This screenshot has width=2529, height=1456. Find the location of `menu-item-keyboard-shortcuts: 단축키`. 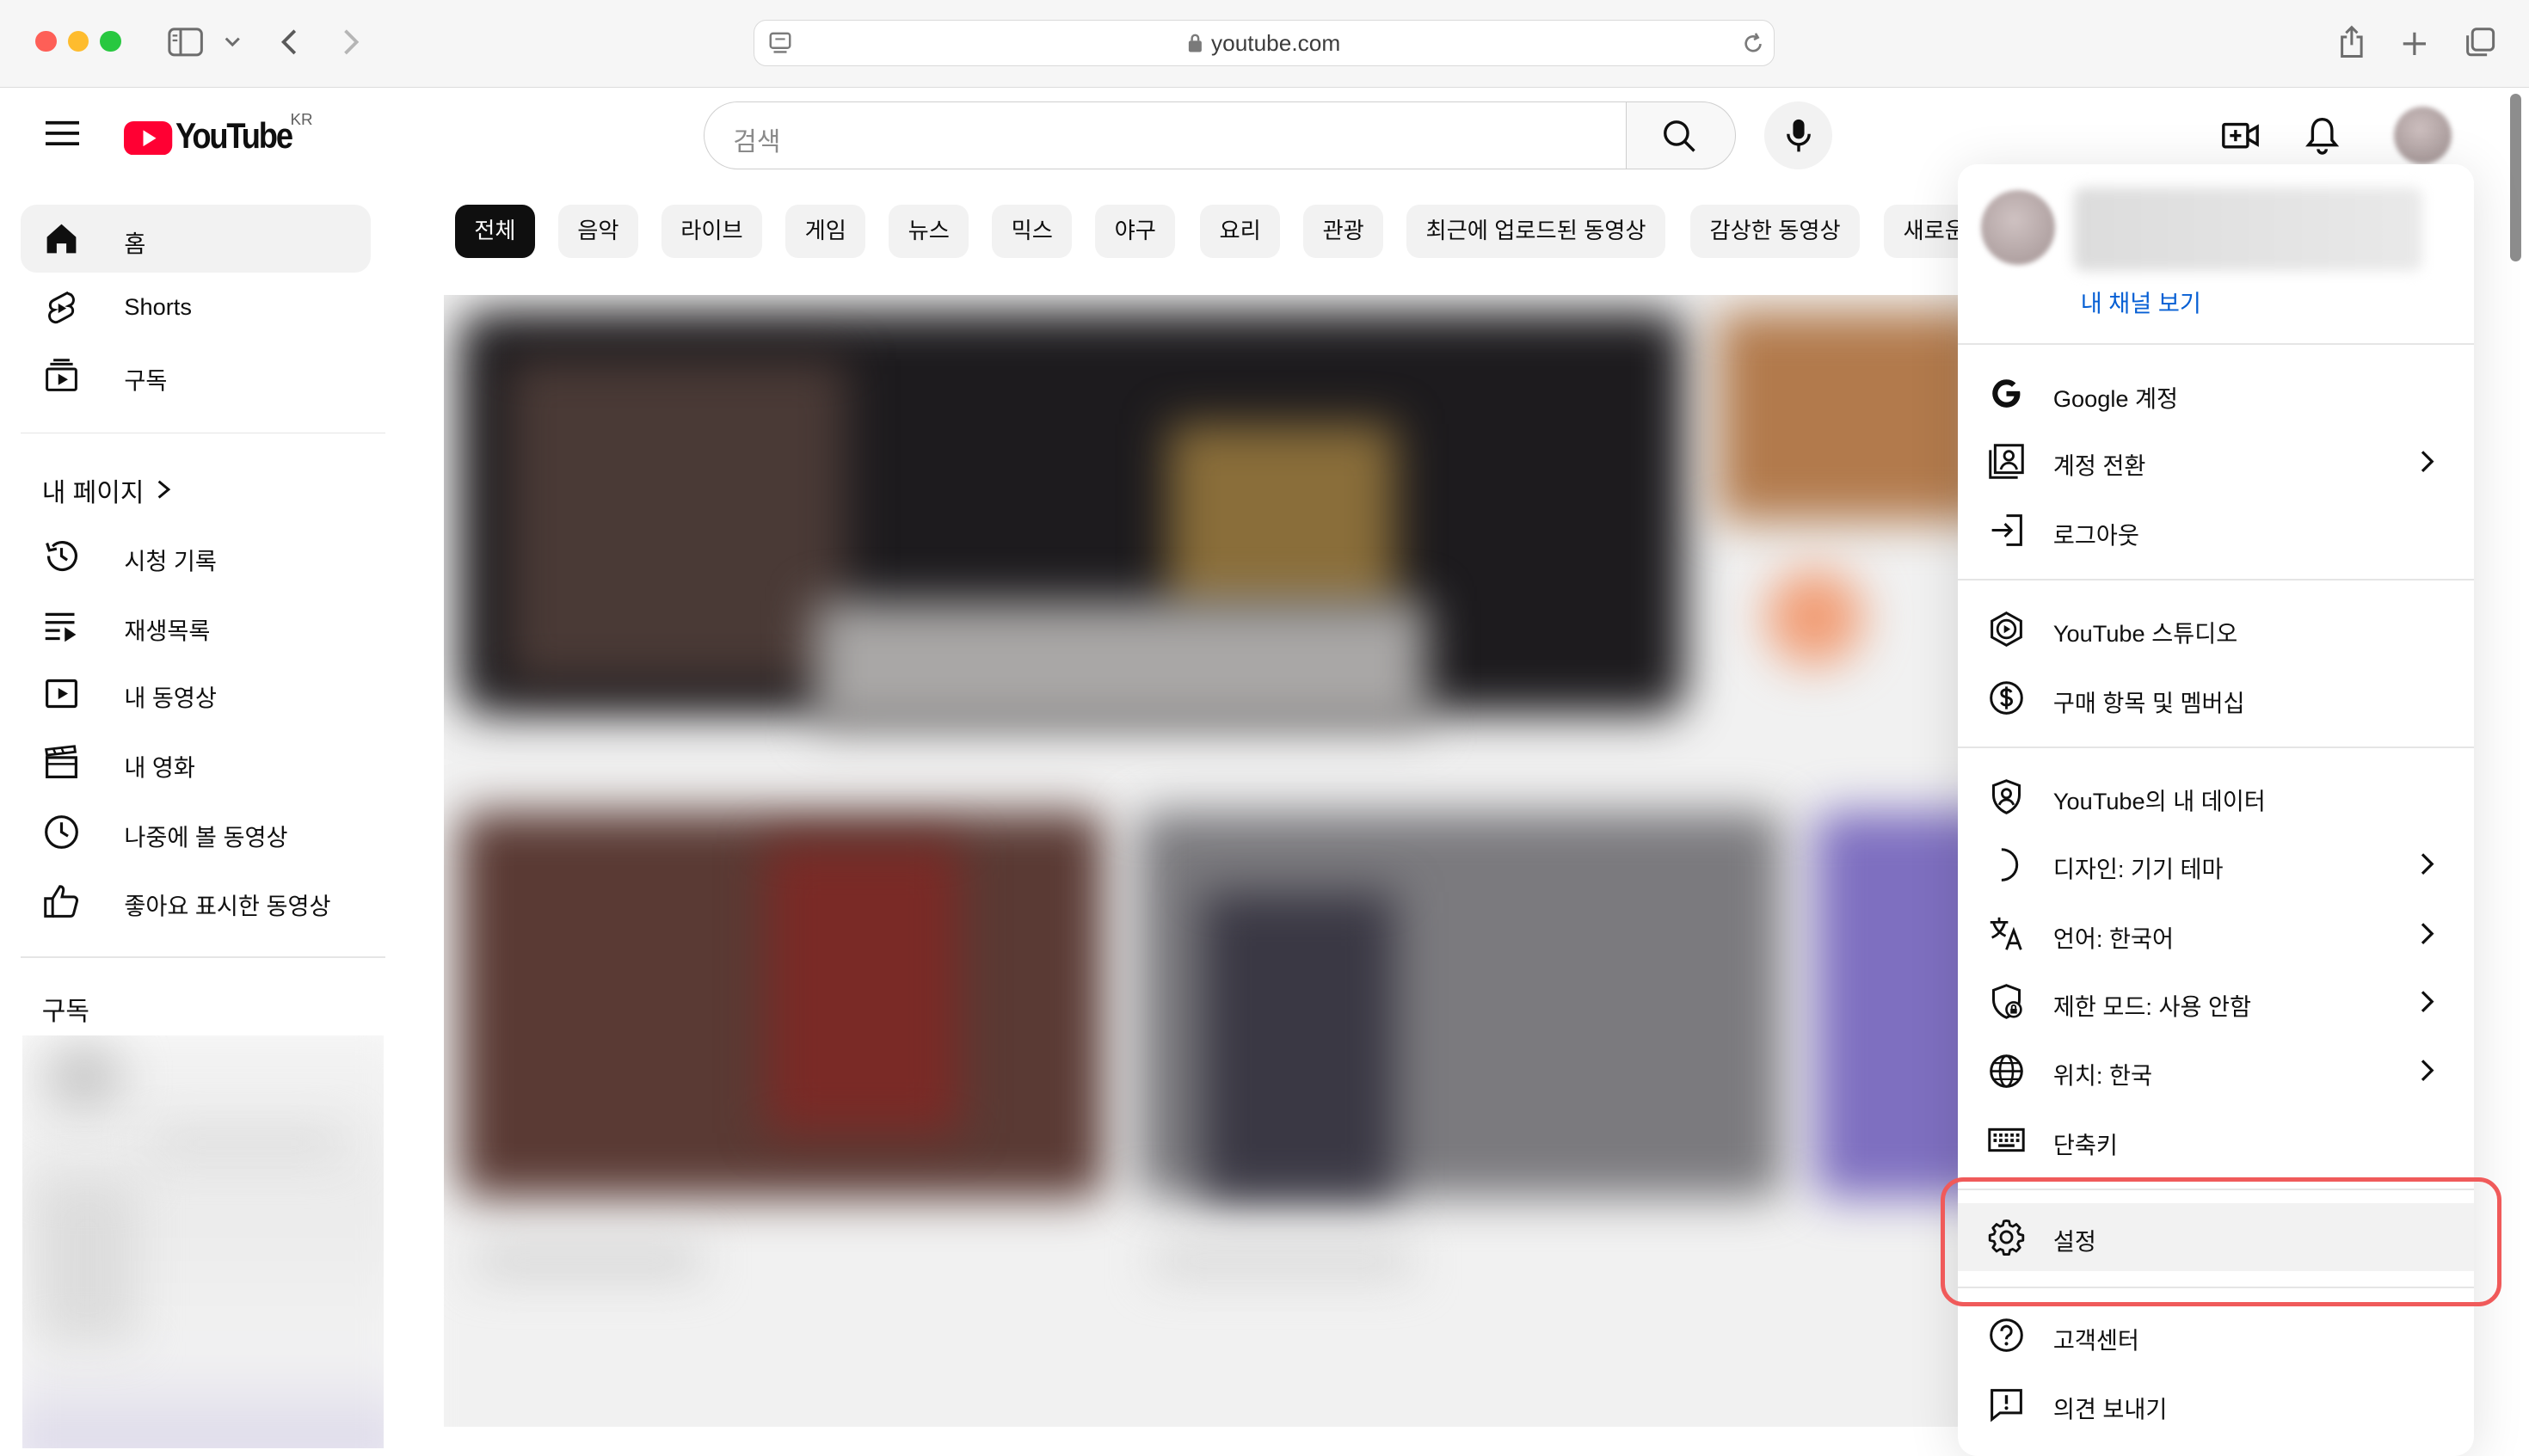

menu-item-keyboard-shortcuts: 단축키 is located at coordinates (2216, 1140).